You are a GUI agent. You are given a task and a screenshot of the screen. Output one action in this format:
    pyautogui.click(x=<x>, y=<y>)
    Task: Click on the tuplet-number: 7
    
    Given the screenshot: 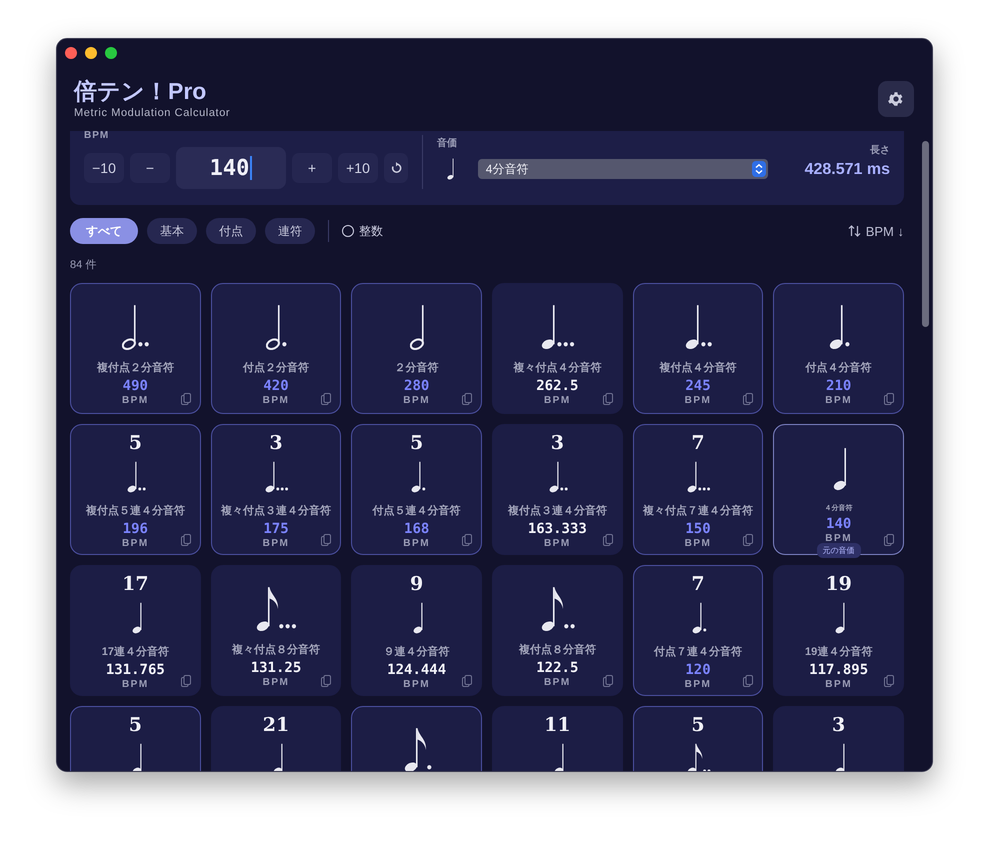 What is the action you would take?
    pyautogui.click(x=698, y=584)
    